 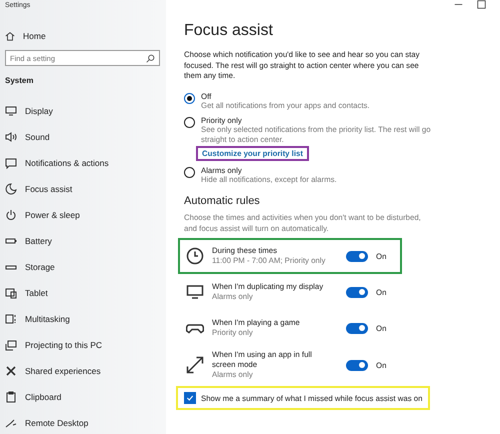 What do you see at coordinates (195, 365) in the screenshot?
I see `diagonal-arrow-icon` at bounding box center [195, 365].